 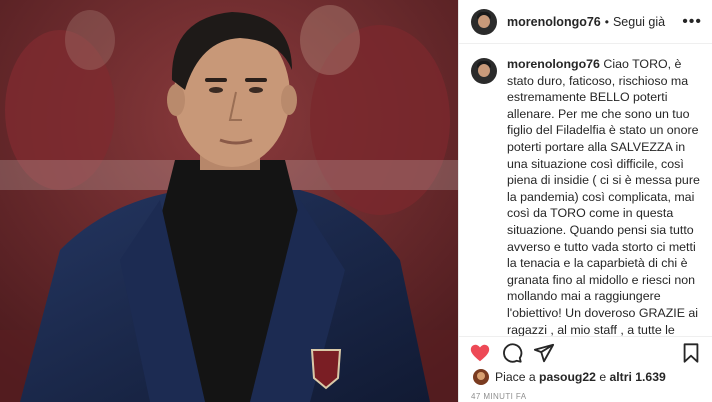 What do you see at coordinates (585, 352) in the screenshot?
I see `action-bar` at bounding box center [585, 352].